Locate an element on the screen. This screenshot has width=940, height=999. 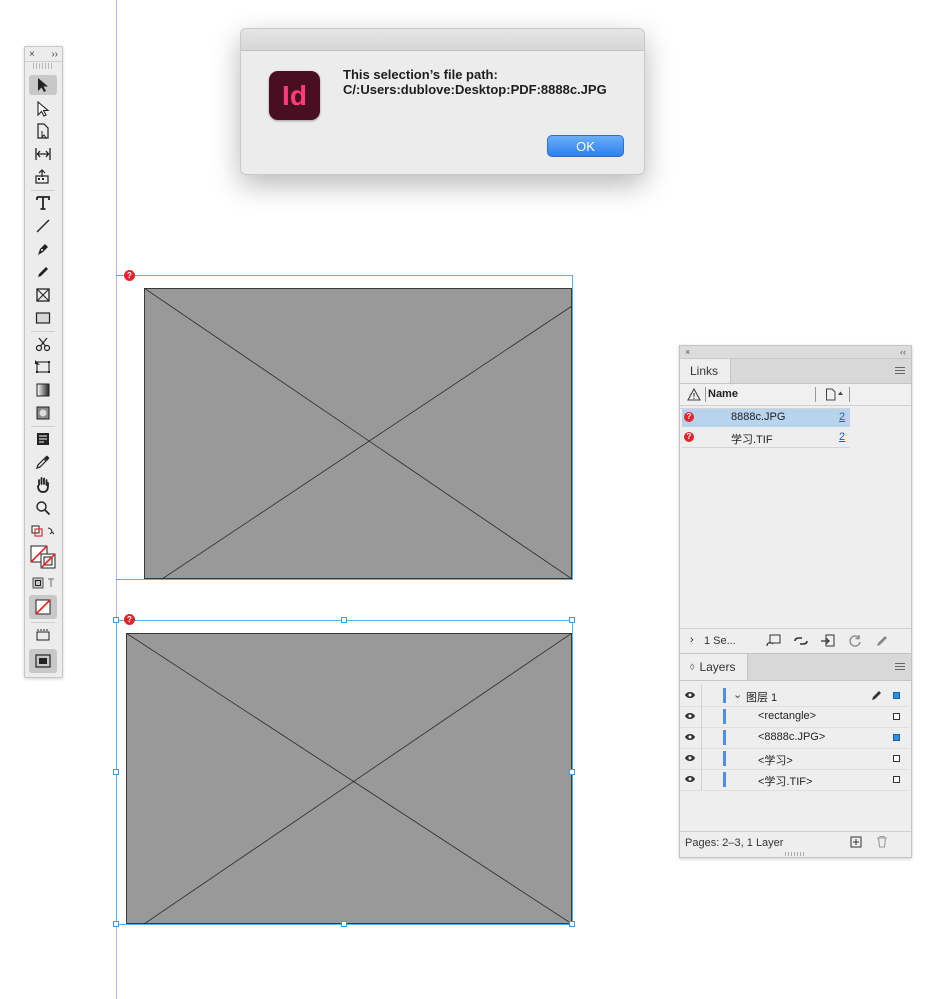
free-transform-tool-icon is located at coordinates (43, 367).